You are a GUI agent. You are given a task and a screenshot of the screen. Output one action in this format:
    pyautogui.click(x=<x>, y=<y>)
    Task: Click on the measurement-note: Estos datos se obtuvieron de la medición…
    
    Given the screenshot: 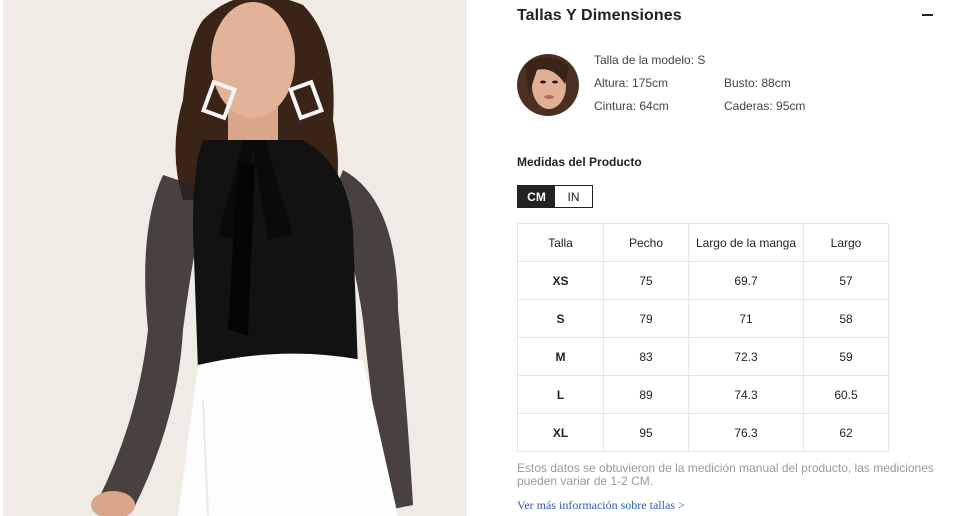 What is the action you would take?
    pyautogui.click(x=725, y=474)
    